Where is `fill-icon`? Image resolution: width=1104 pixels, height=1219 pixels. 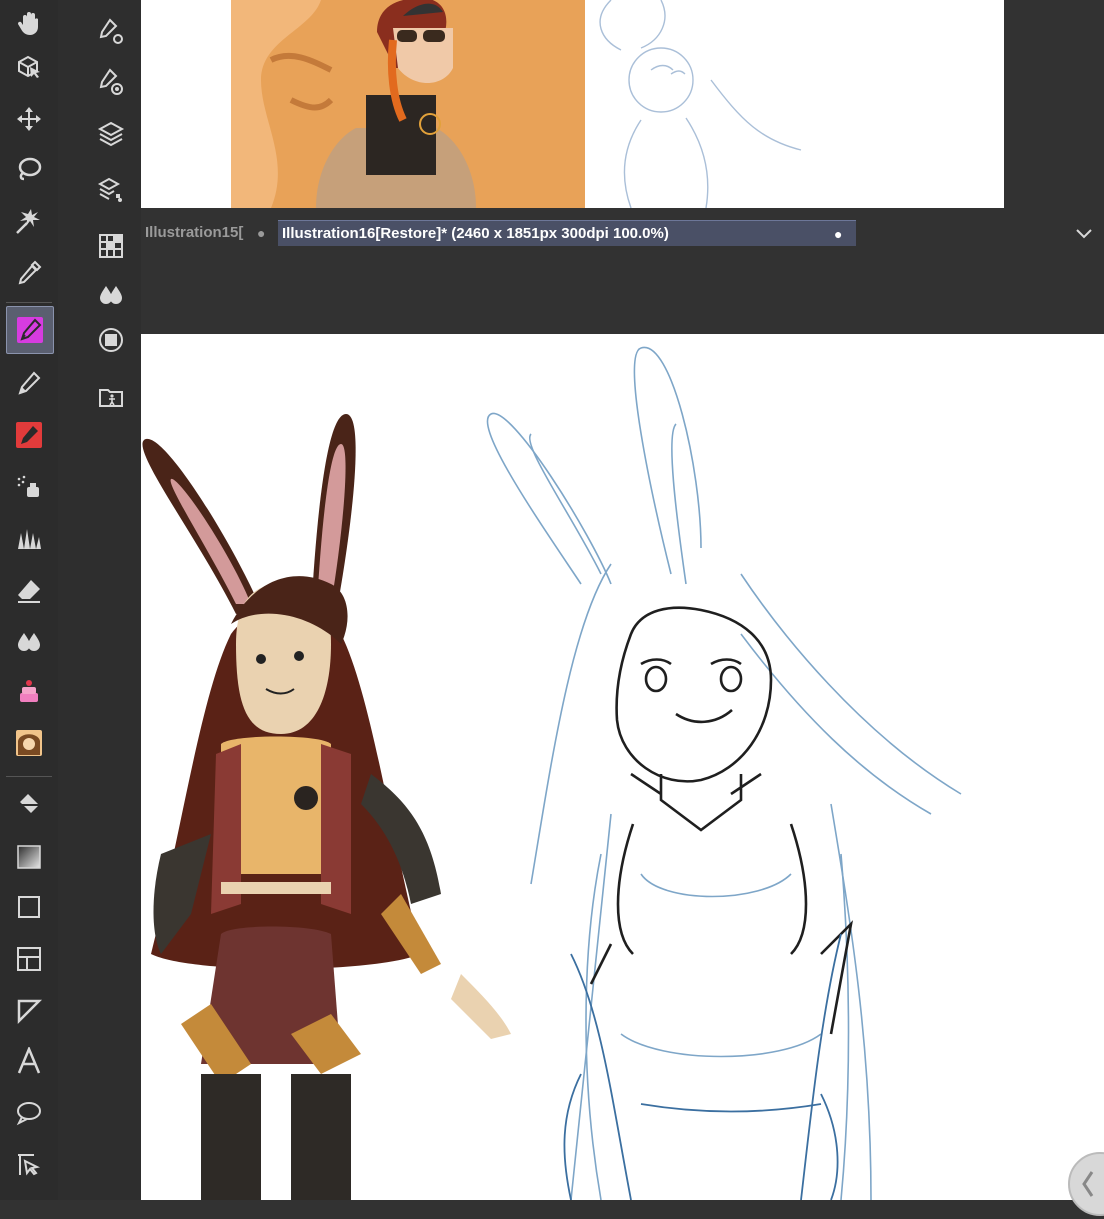
fill-icon is located at coordinates (29, 805).